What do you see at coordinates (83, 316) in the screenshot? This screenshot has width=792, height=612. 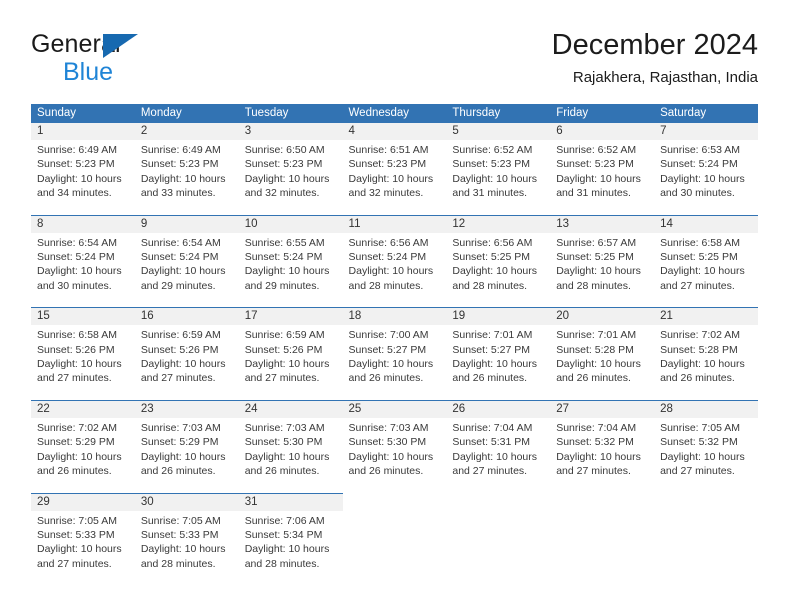 I see `day-number: 15` at bounding box center [83, 316].